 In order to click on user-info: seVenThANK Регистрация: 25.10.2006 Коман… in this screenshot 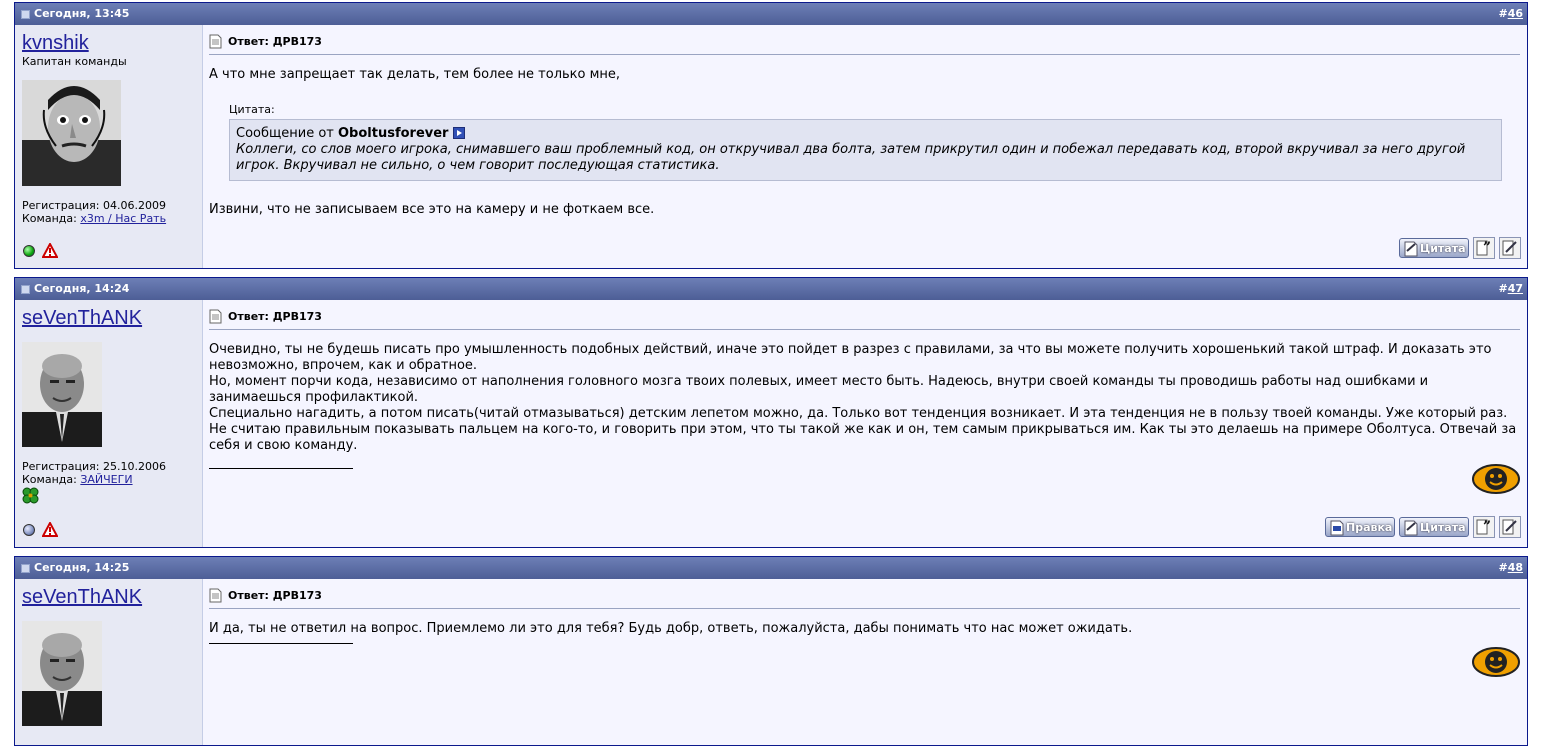, I will do `click(109, 423)`.